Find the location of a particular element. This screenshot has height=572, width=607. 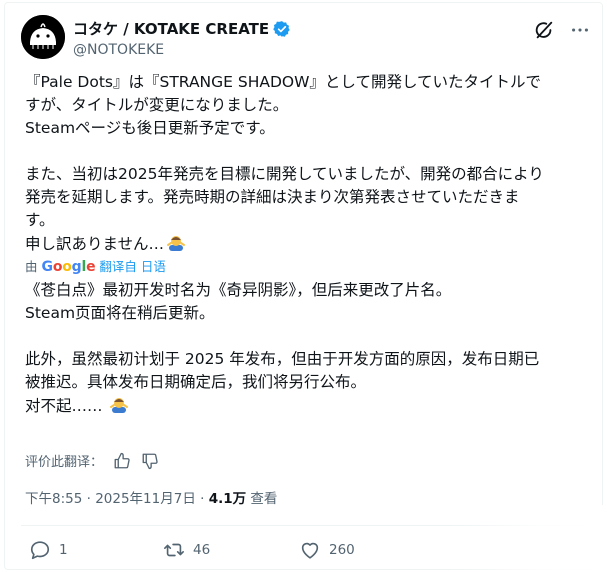

tweet-date: 2025年11月7日 is located at coordinates (145, 499).